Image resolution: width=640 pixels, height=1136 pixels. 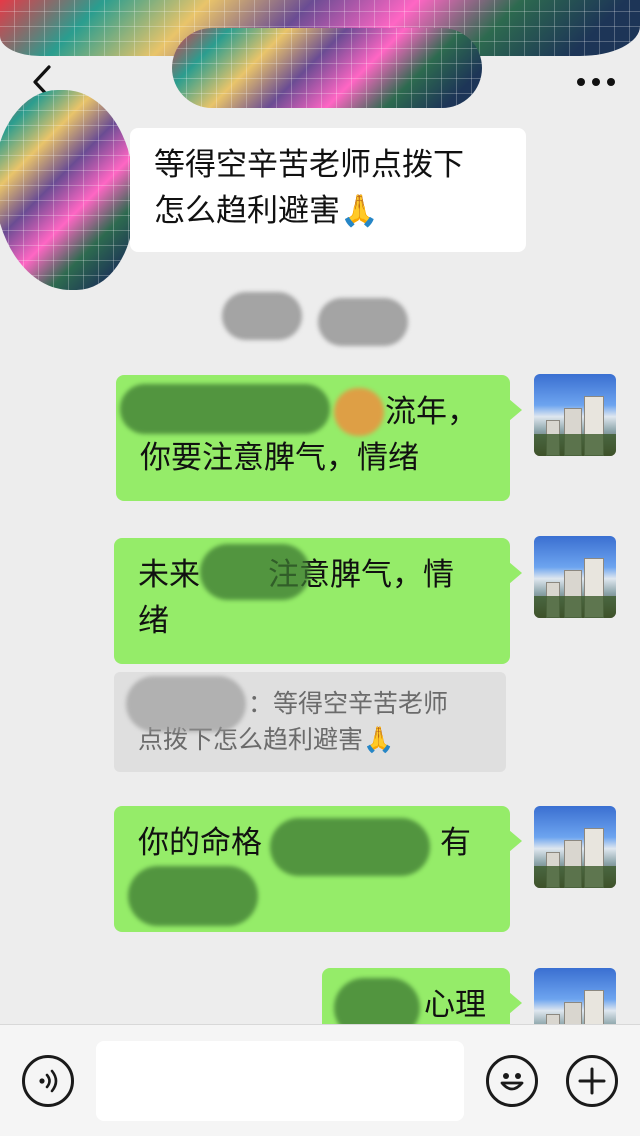 What do you see at coordinates (266, 211) in the screenshot?
I see `message-text-line: 怎么趋利避害🙏` at bounding box center [266, 211].